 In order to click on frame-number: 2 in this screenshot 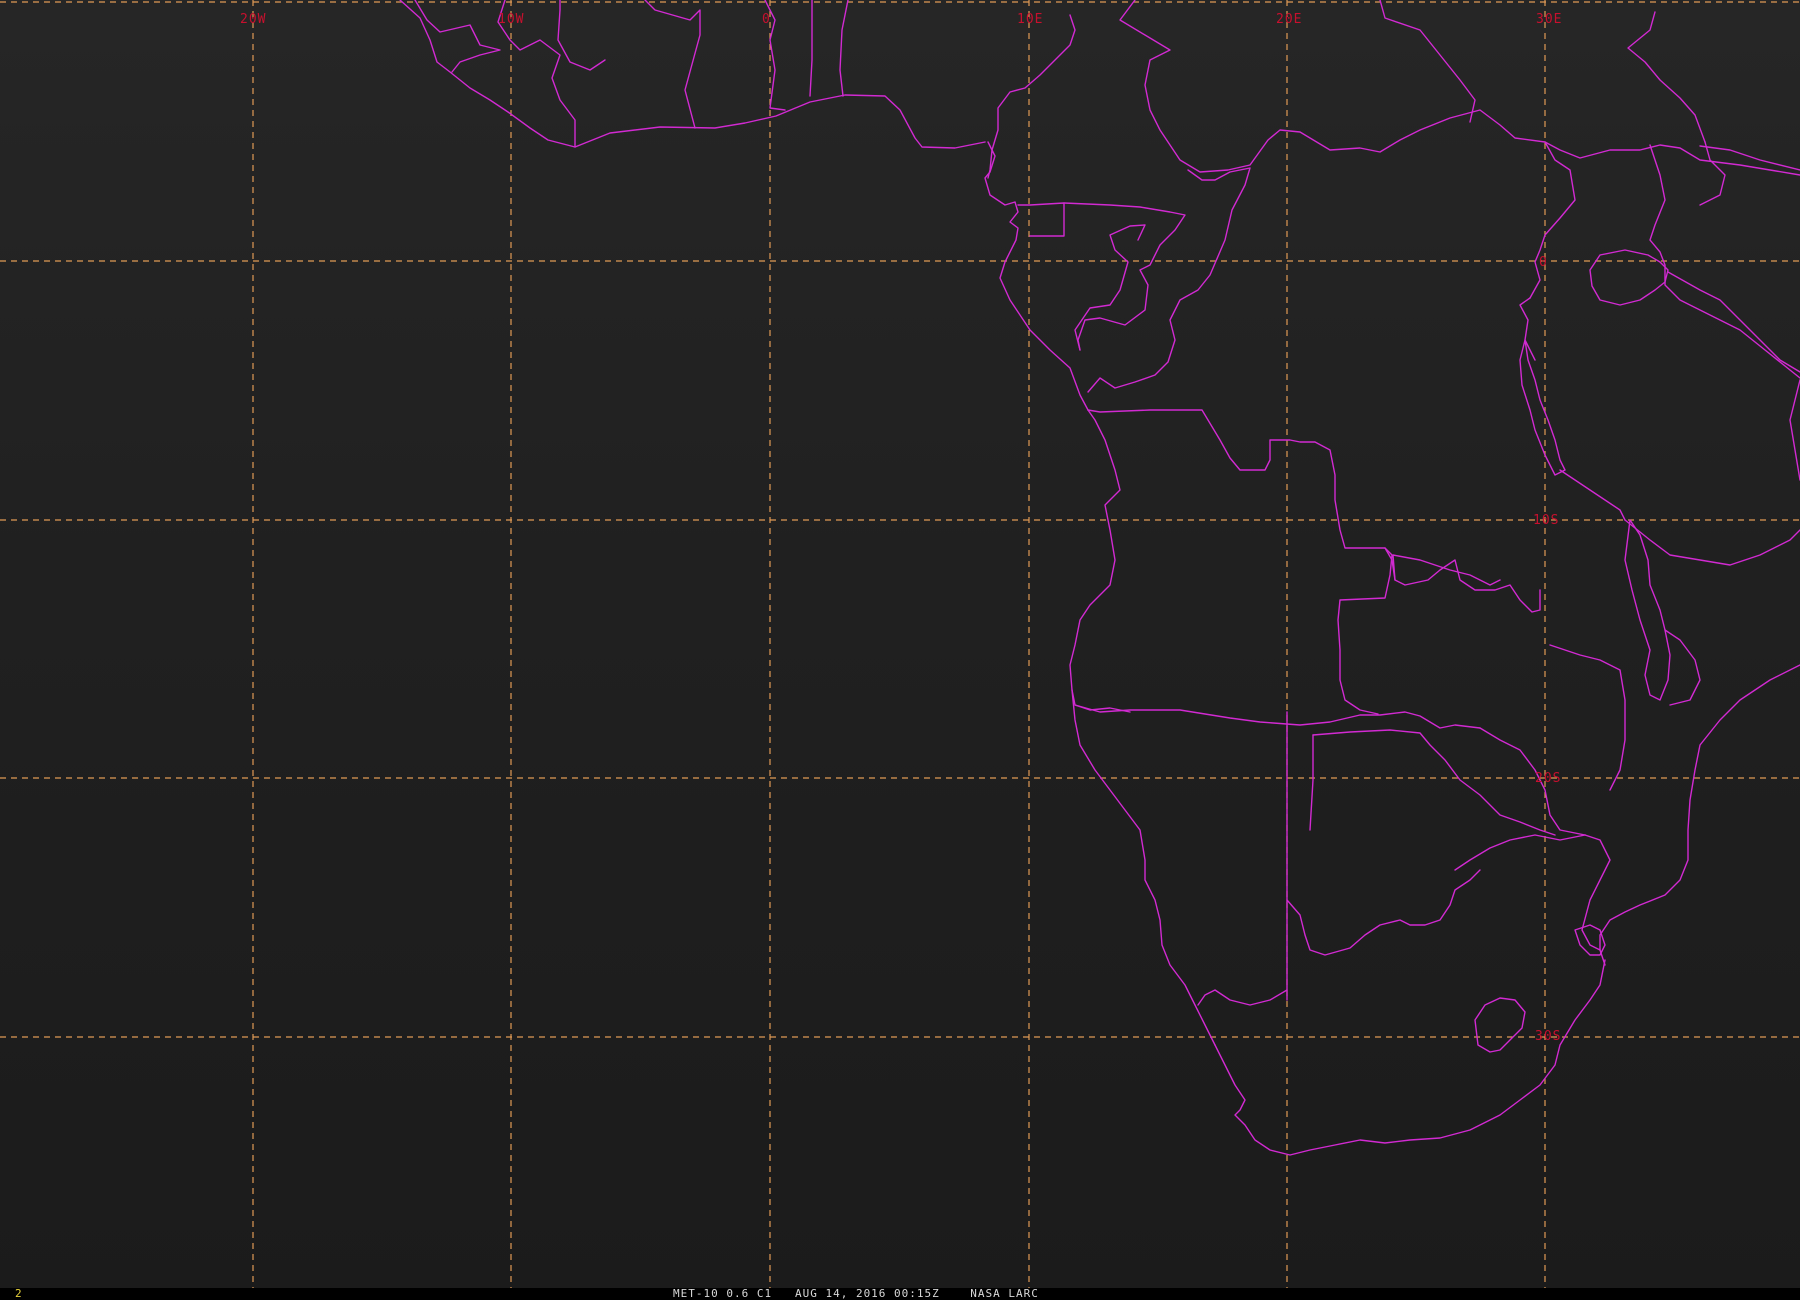, I will do `click(18, 1293)`.